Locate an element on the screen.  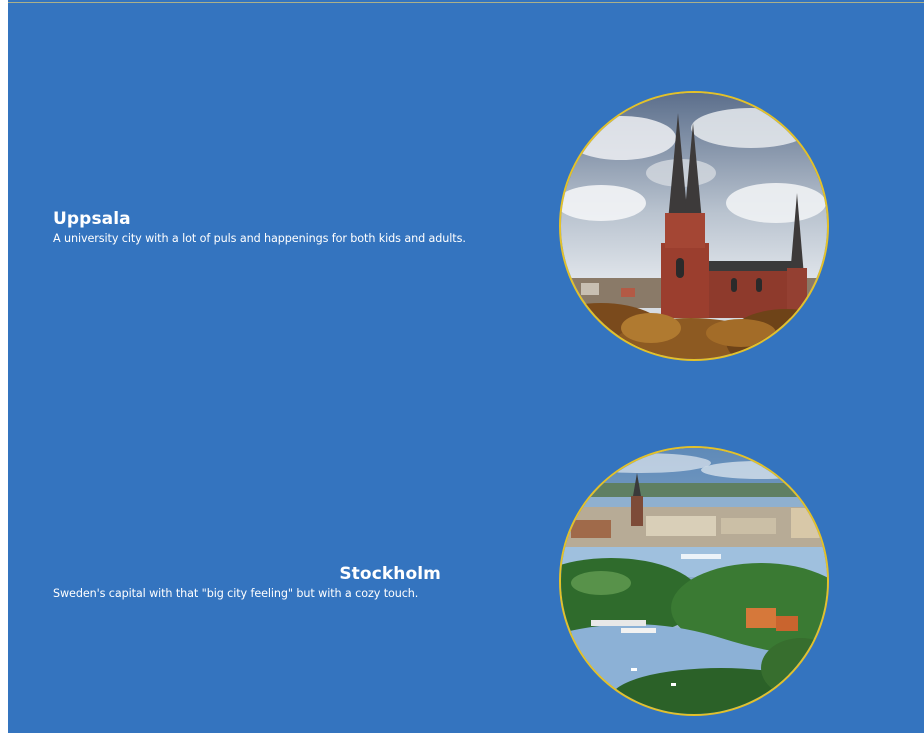
uppsala-cathedral-image is located at coordinates (694, 226).